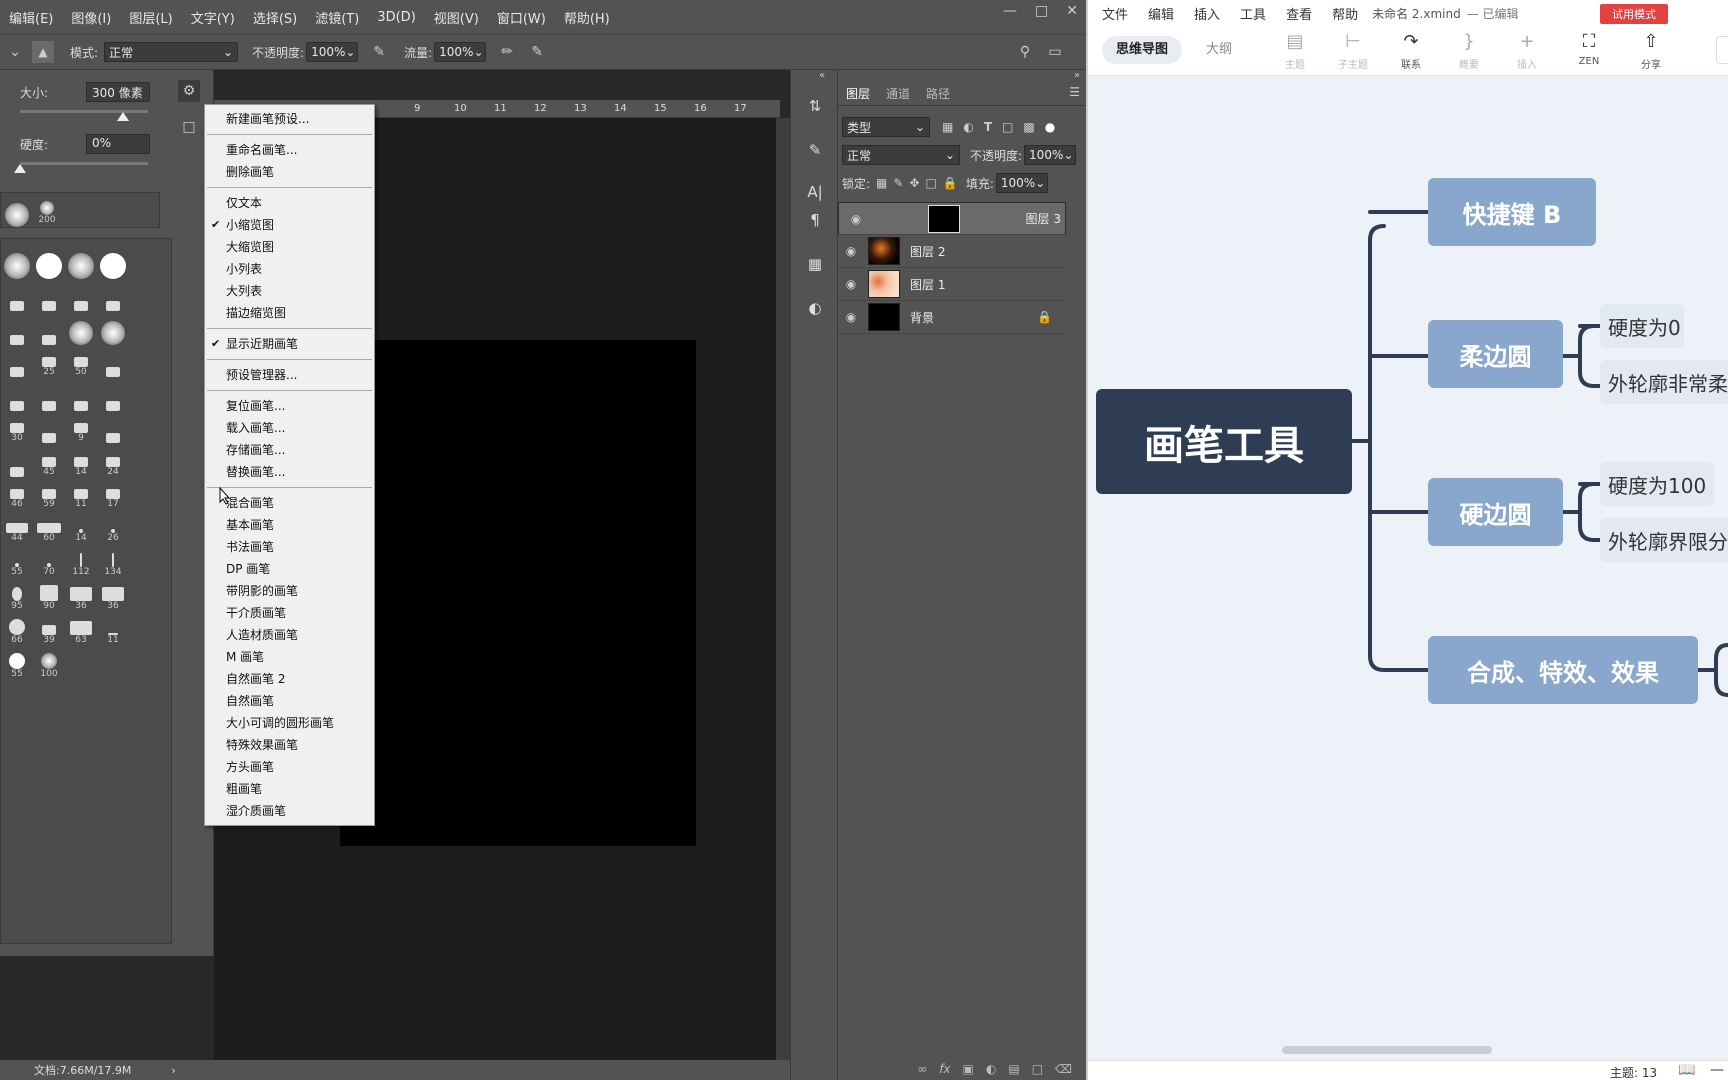  What do you see at coordinates (815, 308) in the screenshot?
I see `adjustments-icon: ◐` at bounding box center [815, 308].